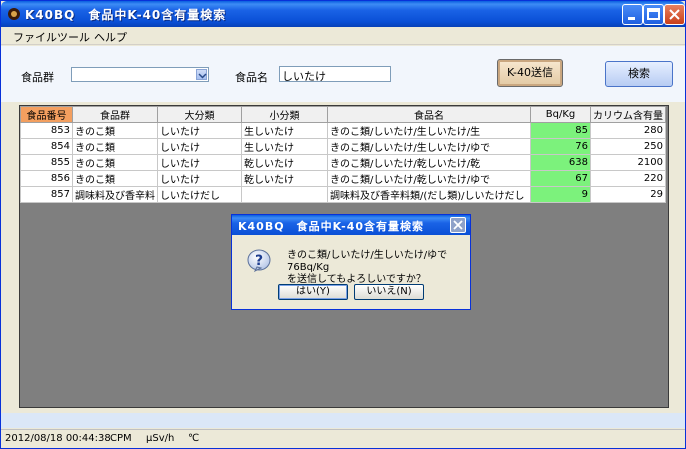 The width and height of the screenshot is (686, 449). I want to click on menu-bar: ファイル ツール ヘルプ, so click(343, 36).